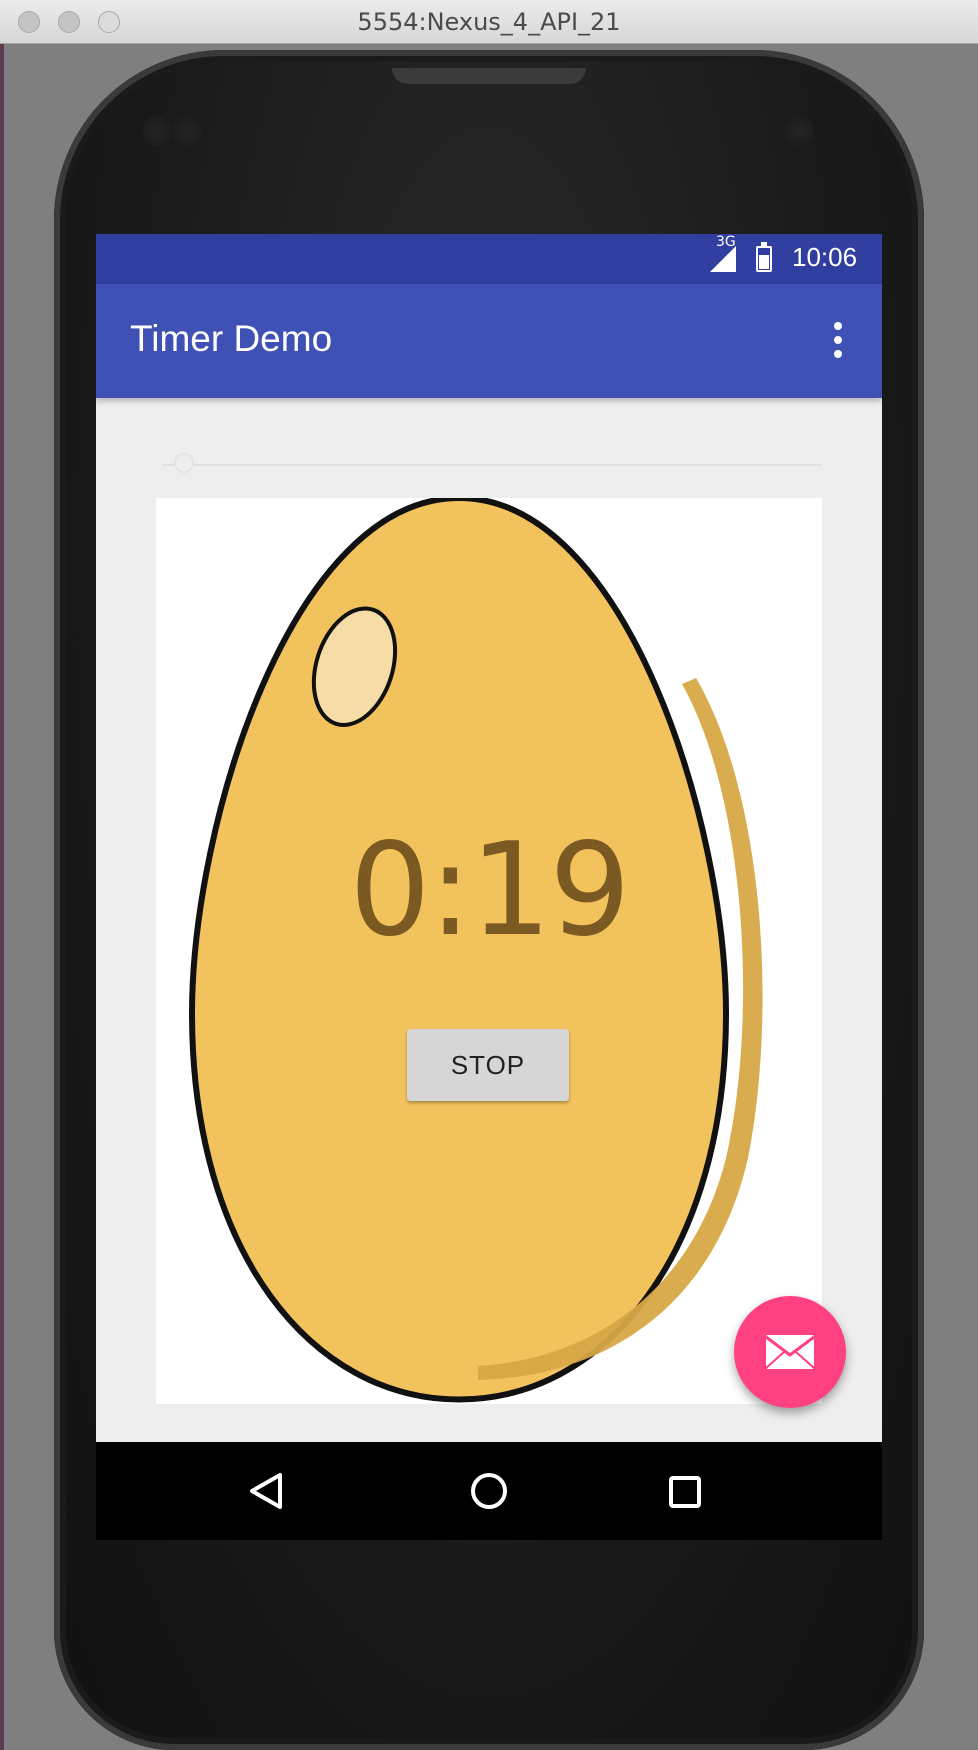 Image resolution: width=978 pixels, height=1750 pixels. Describe the element at coordinates (266, 1491) in the screenshot. I see `back-icon` at that location.